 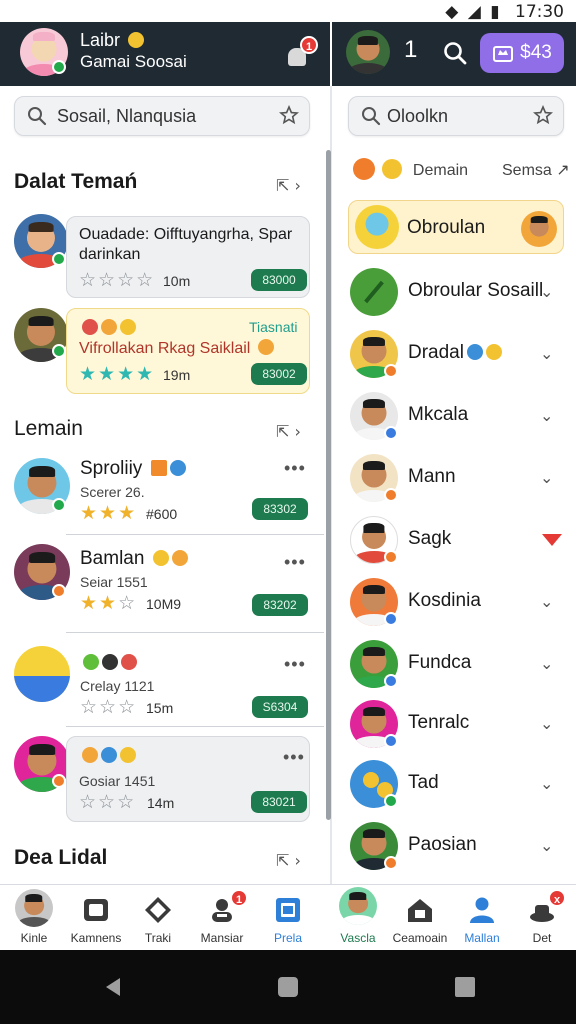 I want to click on contact-avatar, so click(x=42, y=674).